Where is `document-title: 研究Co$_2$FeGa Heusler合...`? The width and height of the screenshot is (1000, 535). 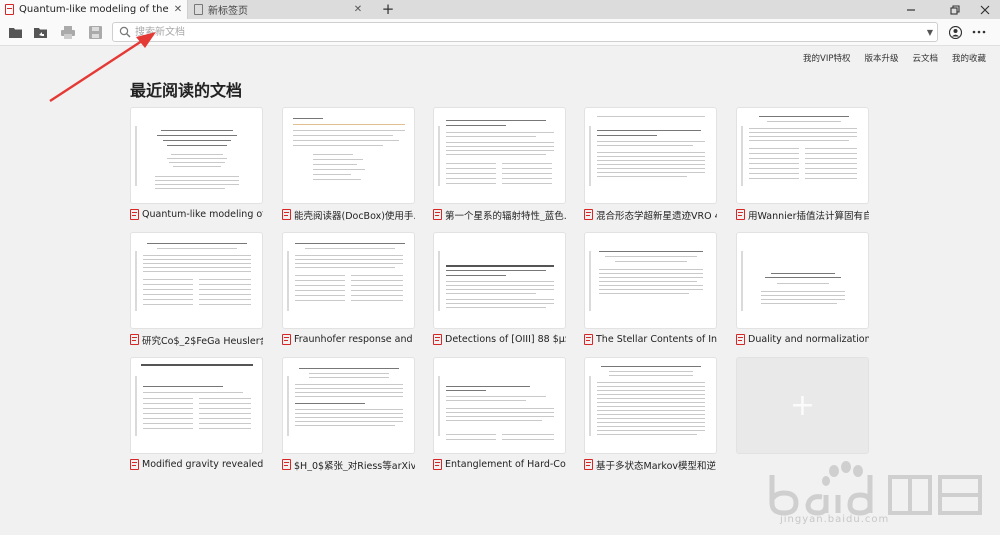
document-title: 研究Co$_2$FeGa Heusler合... is located at coordinates (202, 341).